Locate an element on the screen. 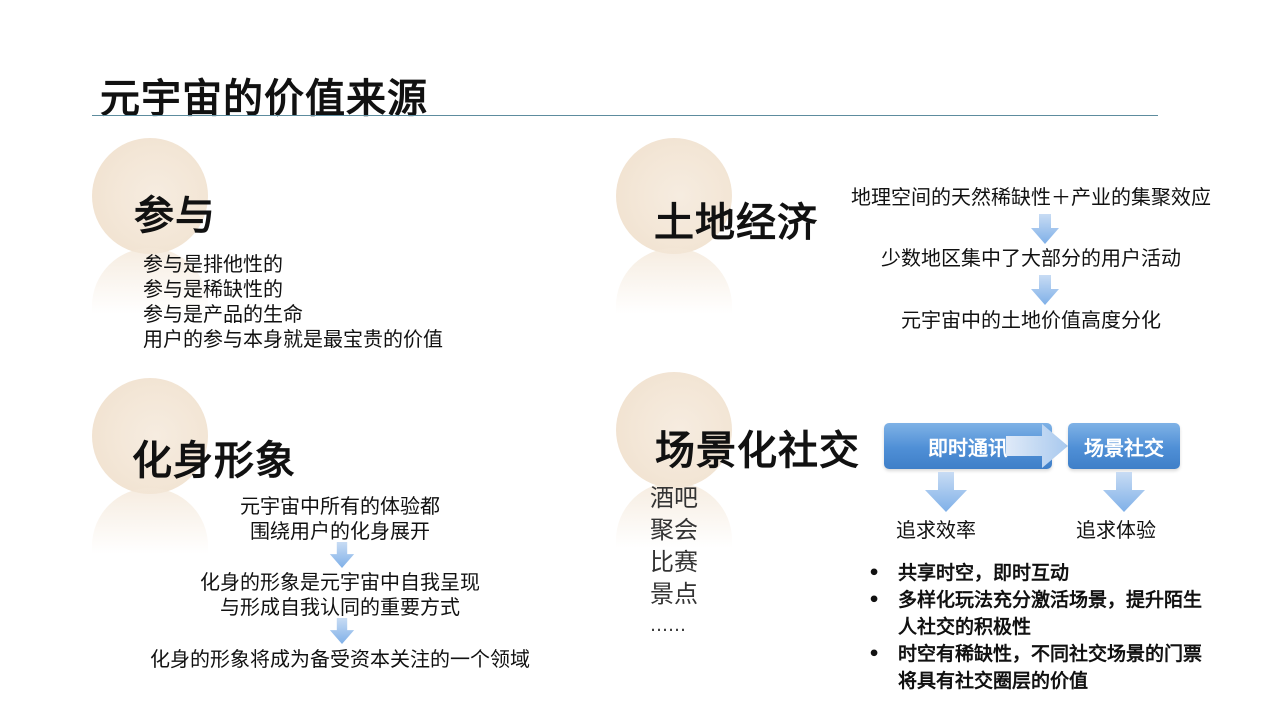 Image resolution: width=1280 pixels, height=720 pixels. avatar-step-line: 围绕用户的化身展开 is located at coordinates (340, 531).